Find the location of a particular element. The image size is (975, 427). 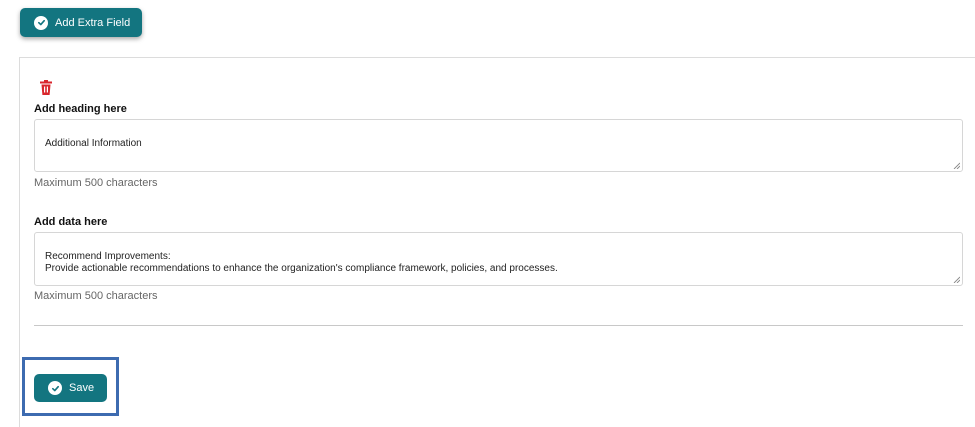

heading-textarea: Additional Information is located at coordinates (498, 145).